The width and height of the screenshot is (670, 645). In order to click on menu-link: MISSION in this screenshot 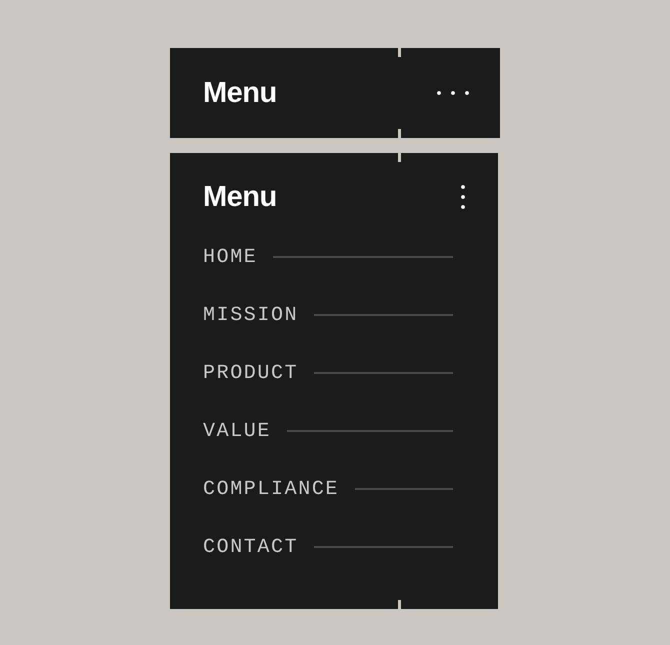, I will do `click(250, 315)`.